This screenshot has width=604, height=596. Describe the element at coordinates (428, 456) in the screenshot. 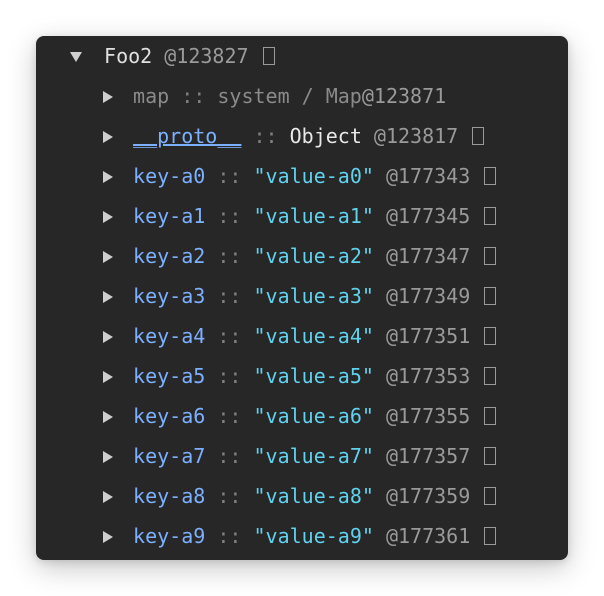

I see `entry-address: @177357` at that location.